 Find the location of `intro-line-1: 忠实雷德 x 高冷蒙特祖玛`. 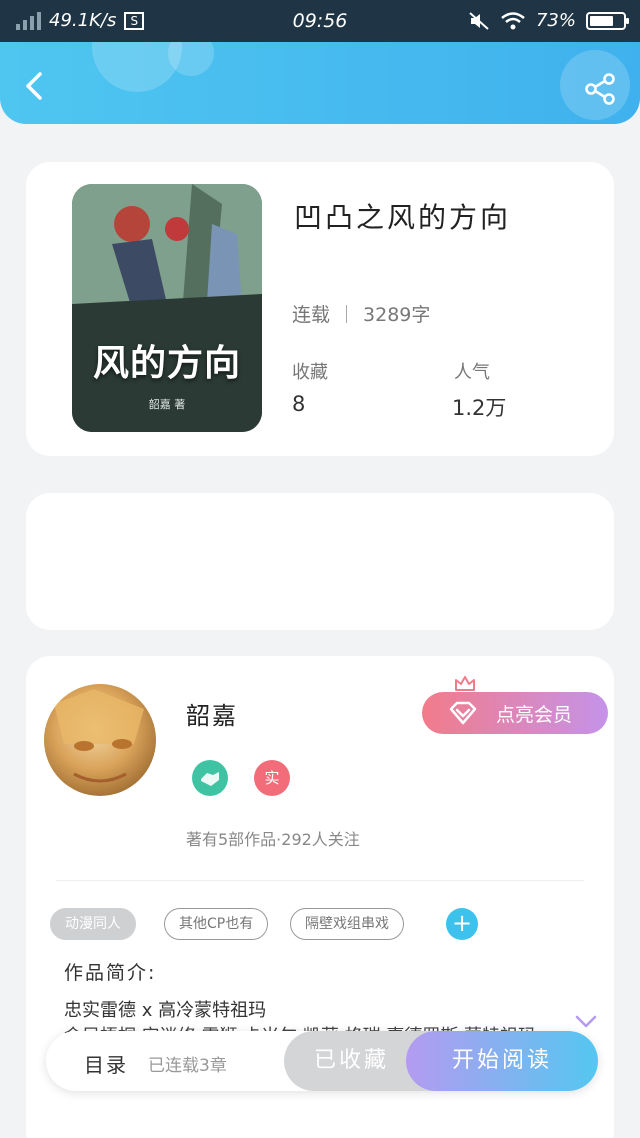

intro-line-1: 忠实雷德 x 高冷蒙特祖玛 is located at coordinates (165, 1010).